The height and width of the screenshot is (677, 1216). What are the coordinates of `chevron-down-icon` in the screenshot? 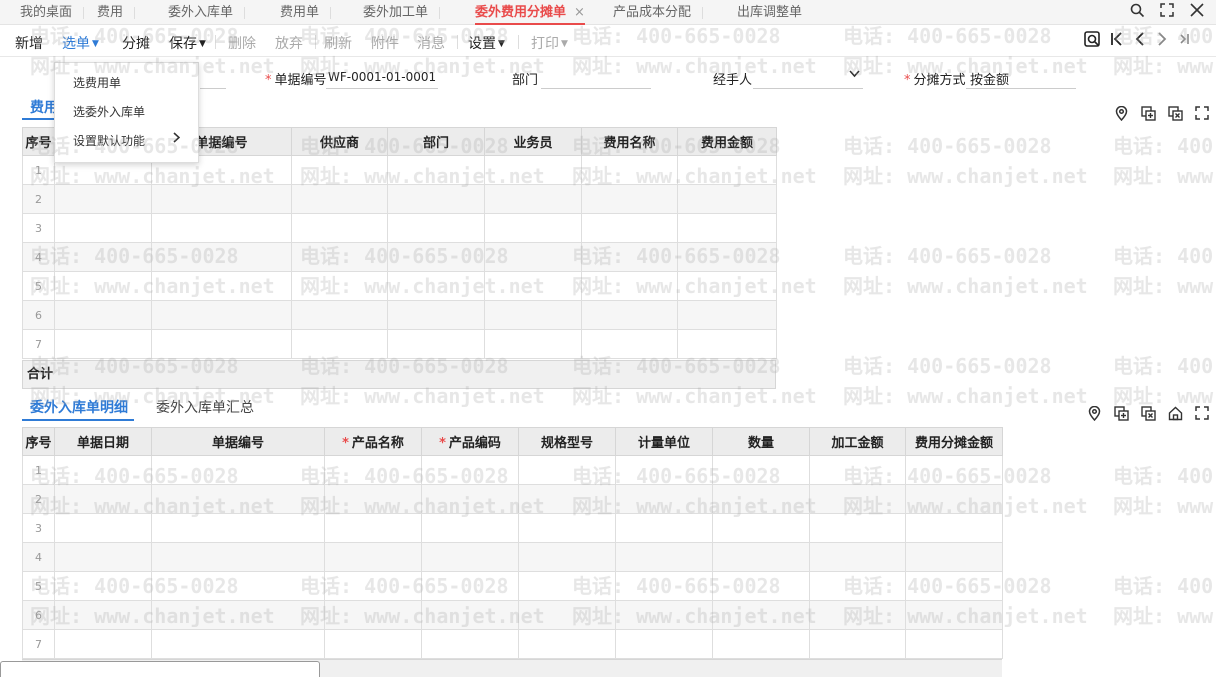 It's located at (854, 74).